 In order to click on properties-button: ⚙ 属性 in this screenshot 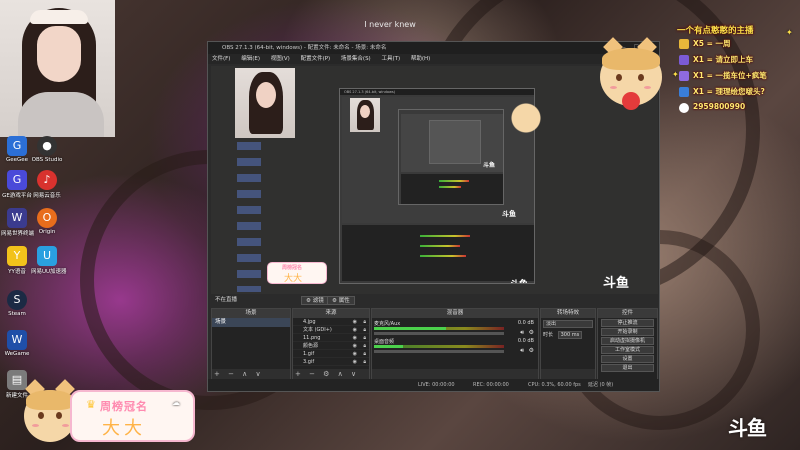, I will do `click(341, 300)`.